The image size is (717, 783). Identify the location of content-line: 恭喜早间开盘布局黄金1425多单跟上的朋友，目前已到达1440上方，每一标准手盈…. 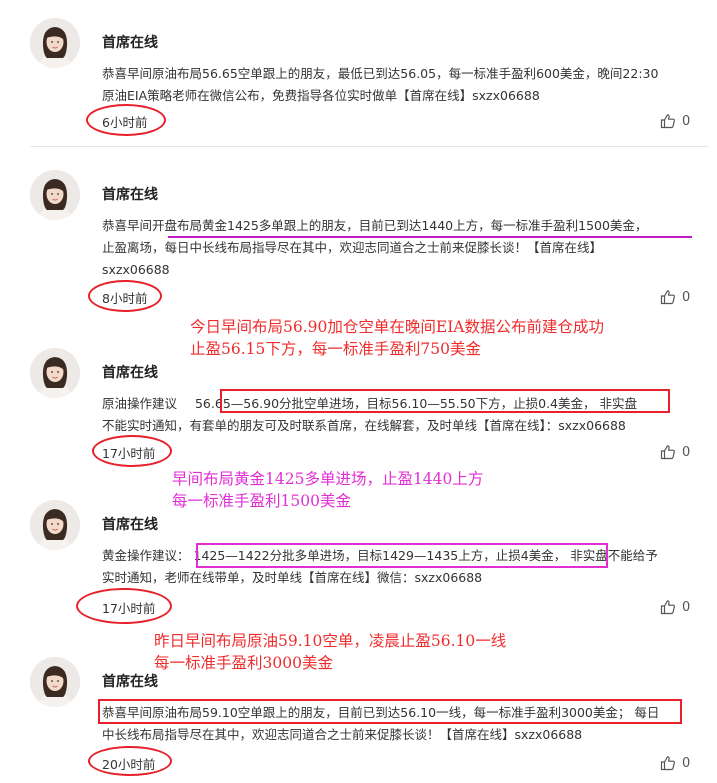
(375, 225).